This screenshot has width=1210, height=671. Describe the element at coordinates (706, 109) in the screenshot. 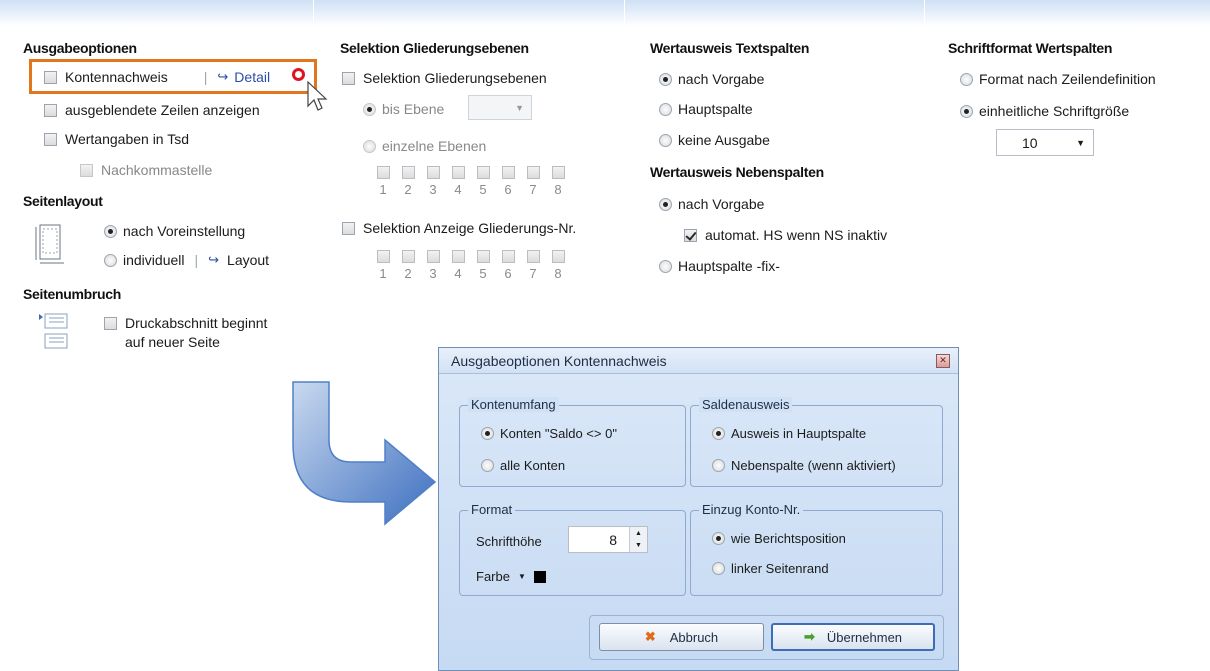

I see `text-hauptspalte-option: Hauptspalte` at that location.